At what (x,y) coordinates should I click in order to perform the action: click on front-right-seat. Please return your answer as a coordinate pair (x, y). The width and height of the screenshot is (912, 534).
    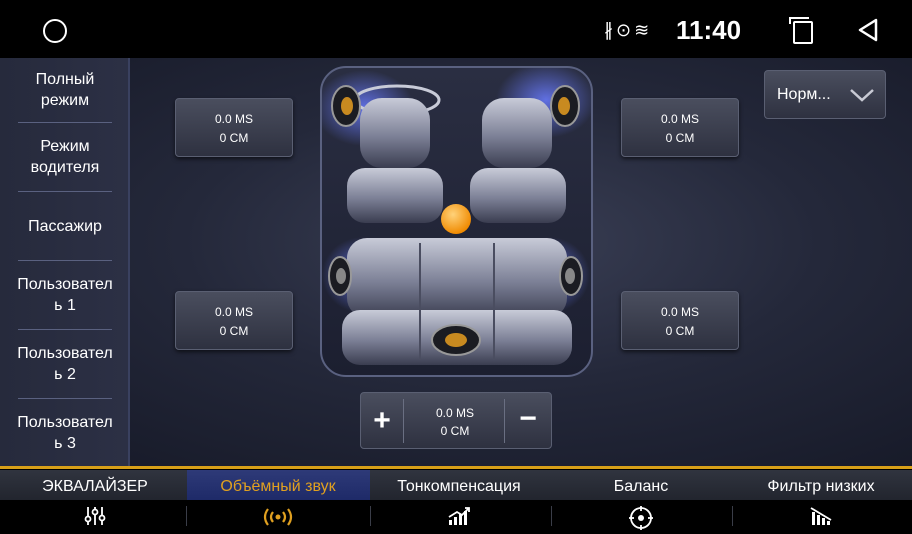
    Looking at the image, I should click on (518, 160).